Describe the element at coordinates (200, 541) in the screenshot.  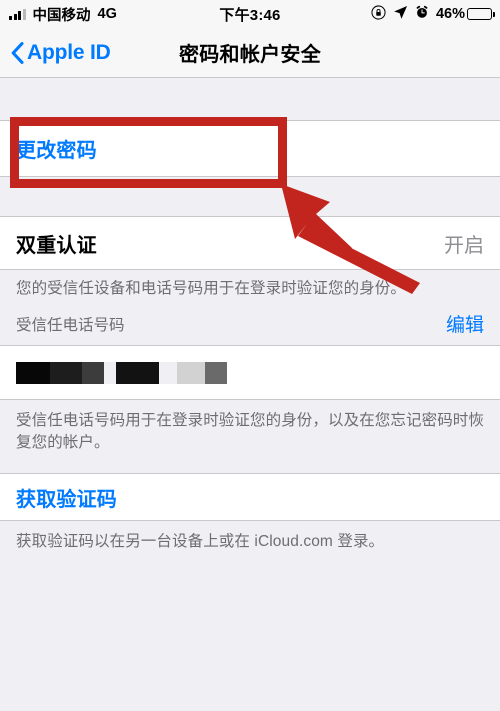
I see `verification-code-footer: 获取验证码以在另一台设备上或在 iCloud.com 登录。` at that location.